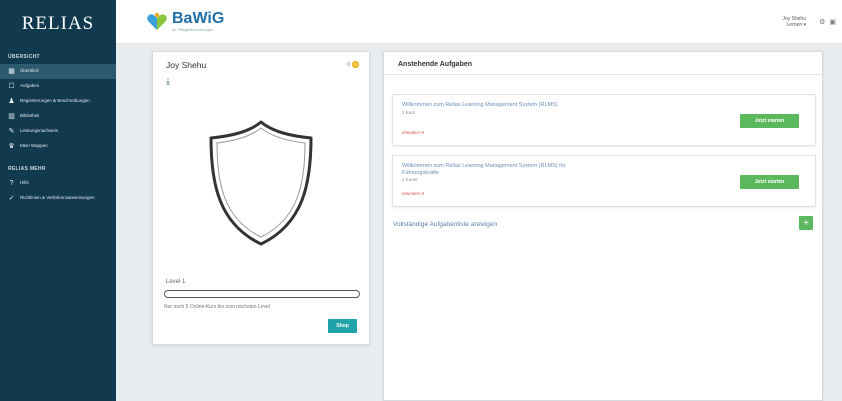 Image resolution: width=842 pixels, height=401 pixels. I want to click on coin-icon, so click(355, 64).